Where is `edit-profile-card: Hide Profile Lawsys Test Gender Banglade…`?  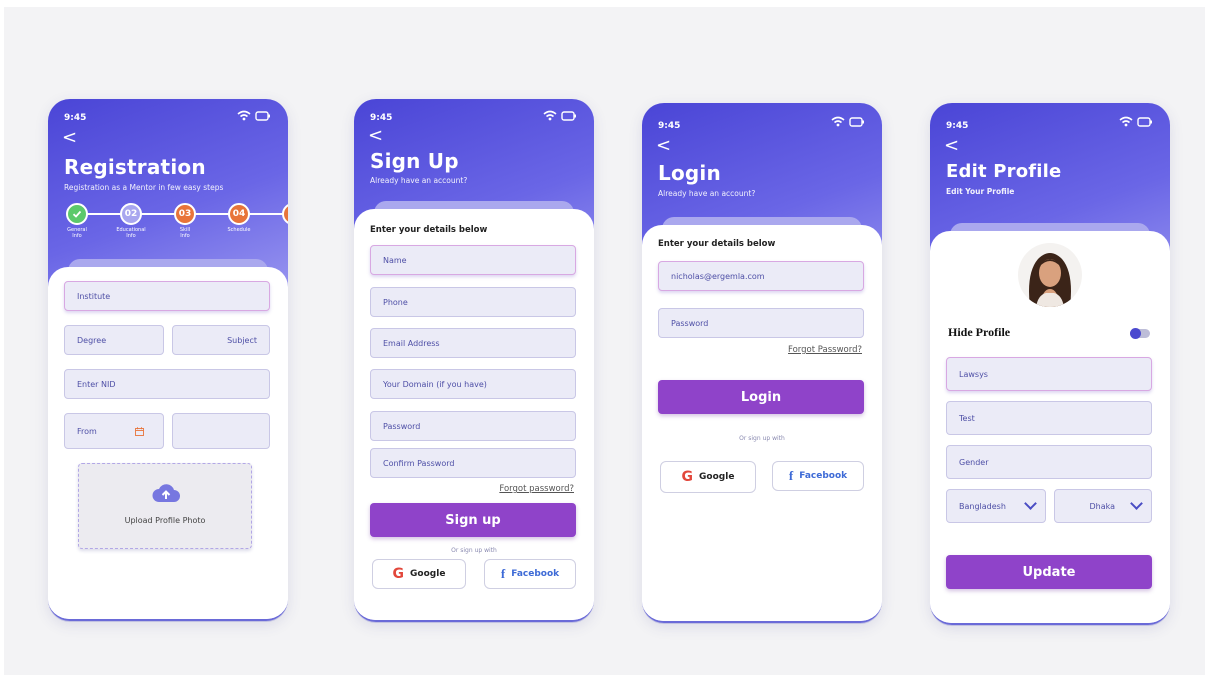
edit-profile-card: Hide Profile Lawsys Test Gender Banglade… is located at coordinates (1050, 427).